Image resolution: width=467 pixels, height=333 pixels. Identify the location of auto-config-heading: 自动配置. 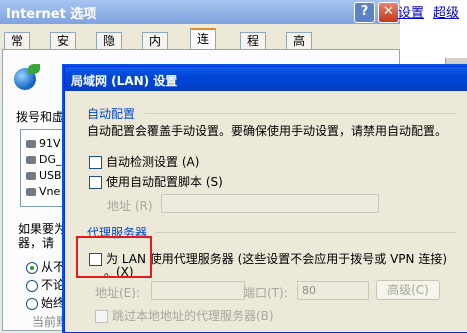
(111, 114).